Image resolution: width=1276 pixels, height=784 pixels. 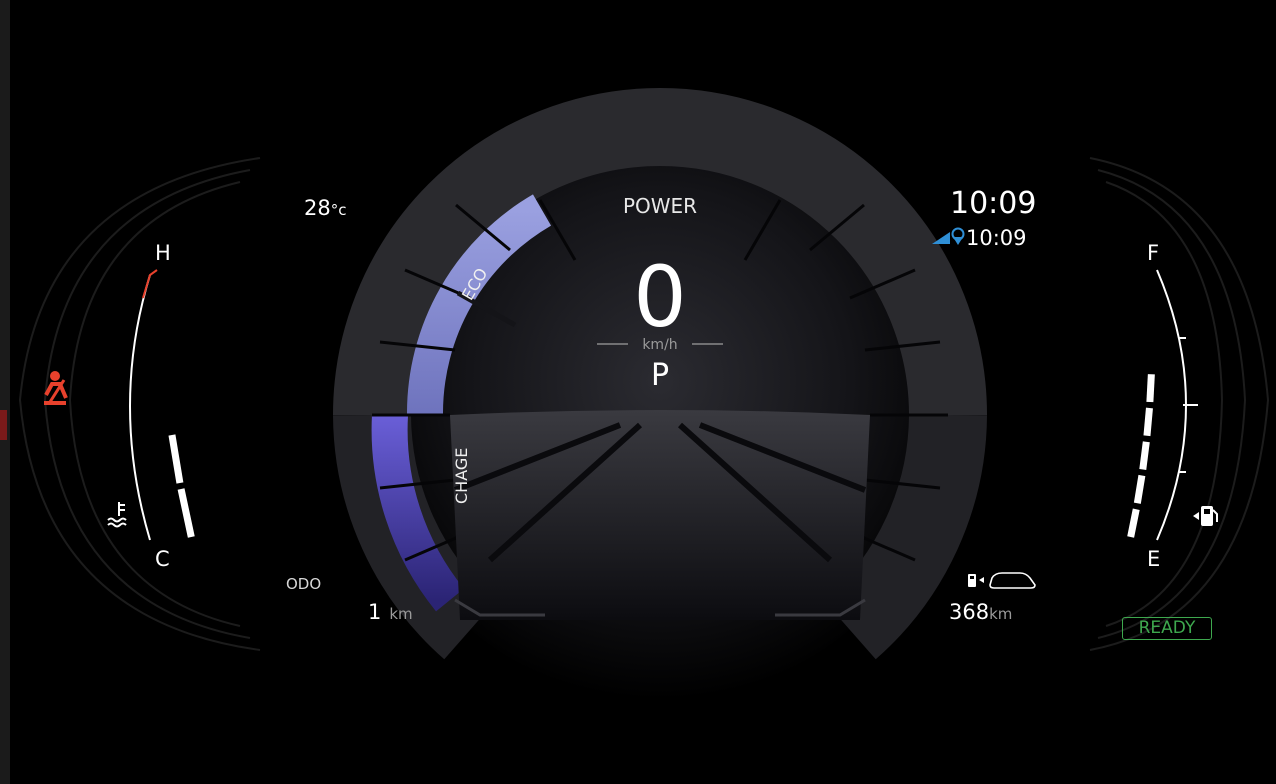 What do you see at coordinates (117, 515) in the screenshot?
I see `coolant-temperature-icon` at bounding box center [117, 515].